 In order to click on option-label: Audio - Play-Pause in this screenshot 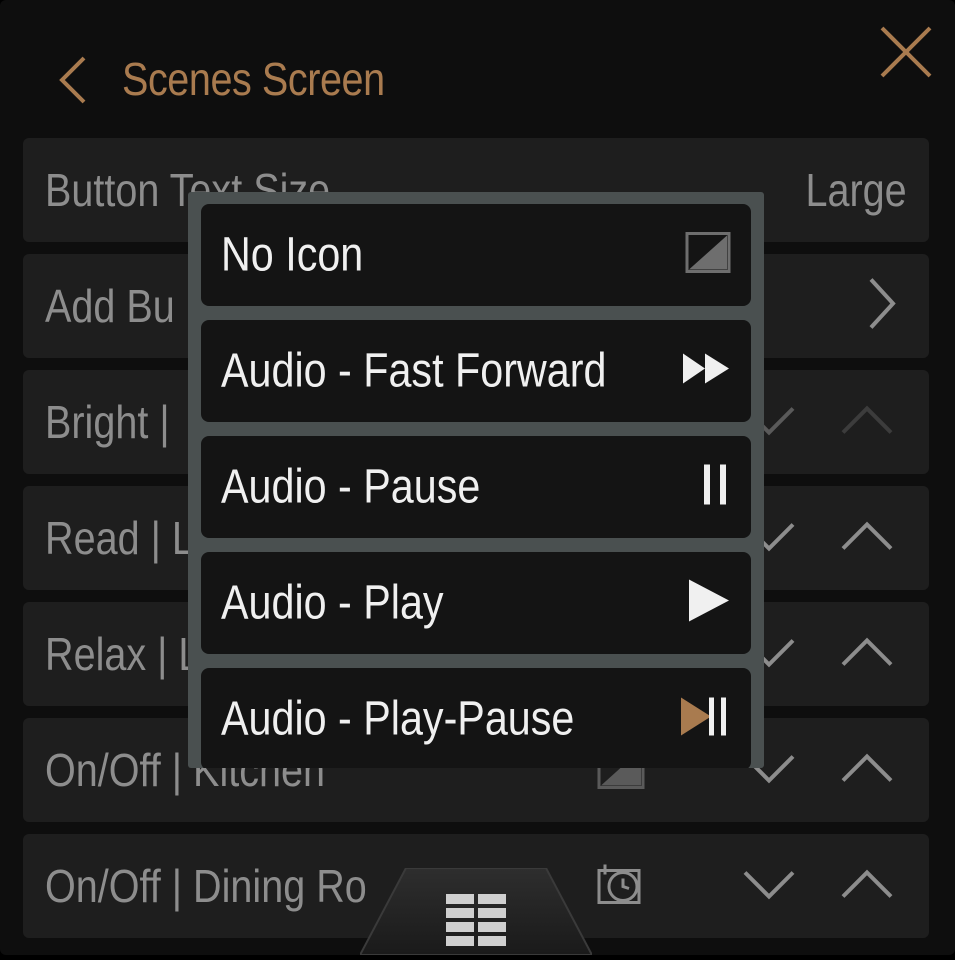, I will do `click(398, 719)`.